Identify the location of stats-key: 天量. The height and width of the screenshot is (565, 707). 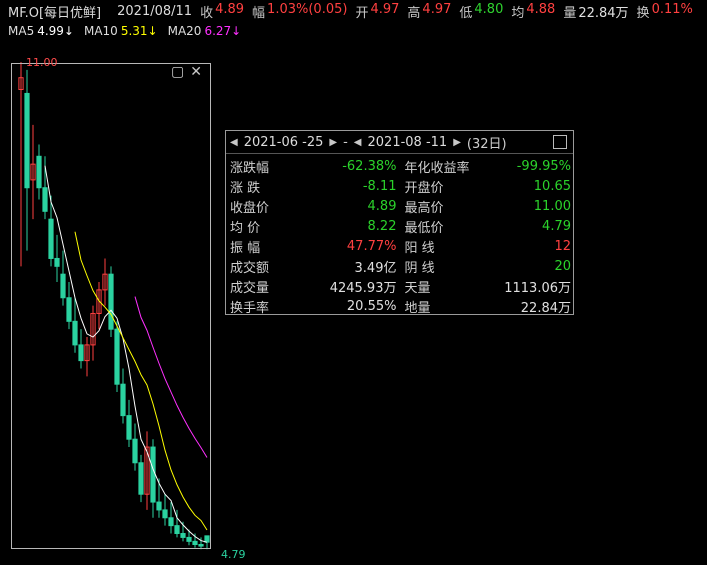
(417, 288).